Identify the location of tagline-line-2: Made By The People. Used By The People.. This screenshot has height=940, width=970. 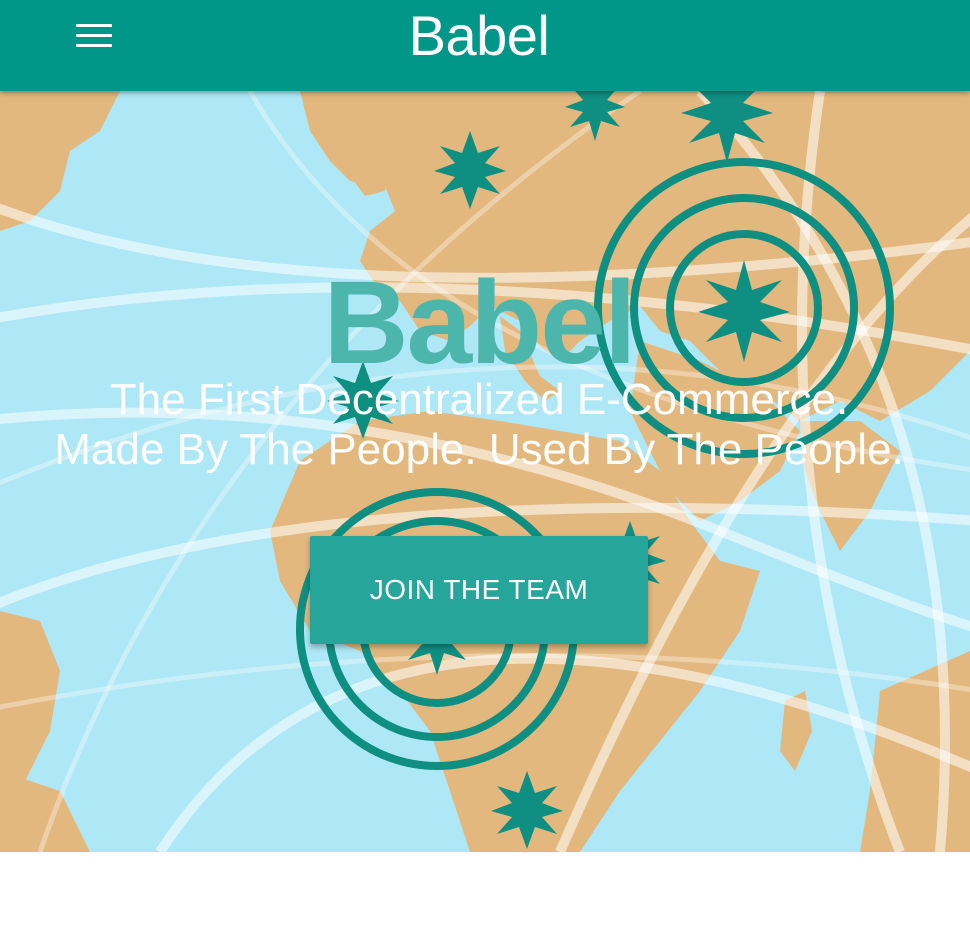
(479, 449).